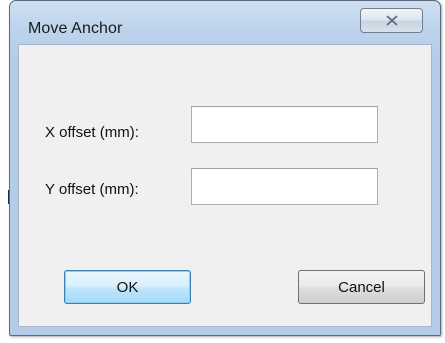  Describe the element at coordinates (284, 186) in the screenshot. I see `y-offset-input` at that location.